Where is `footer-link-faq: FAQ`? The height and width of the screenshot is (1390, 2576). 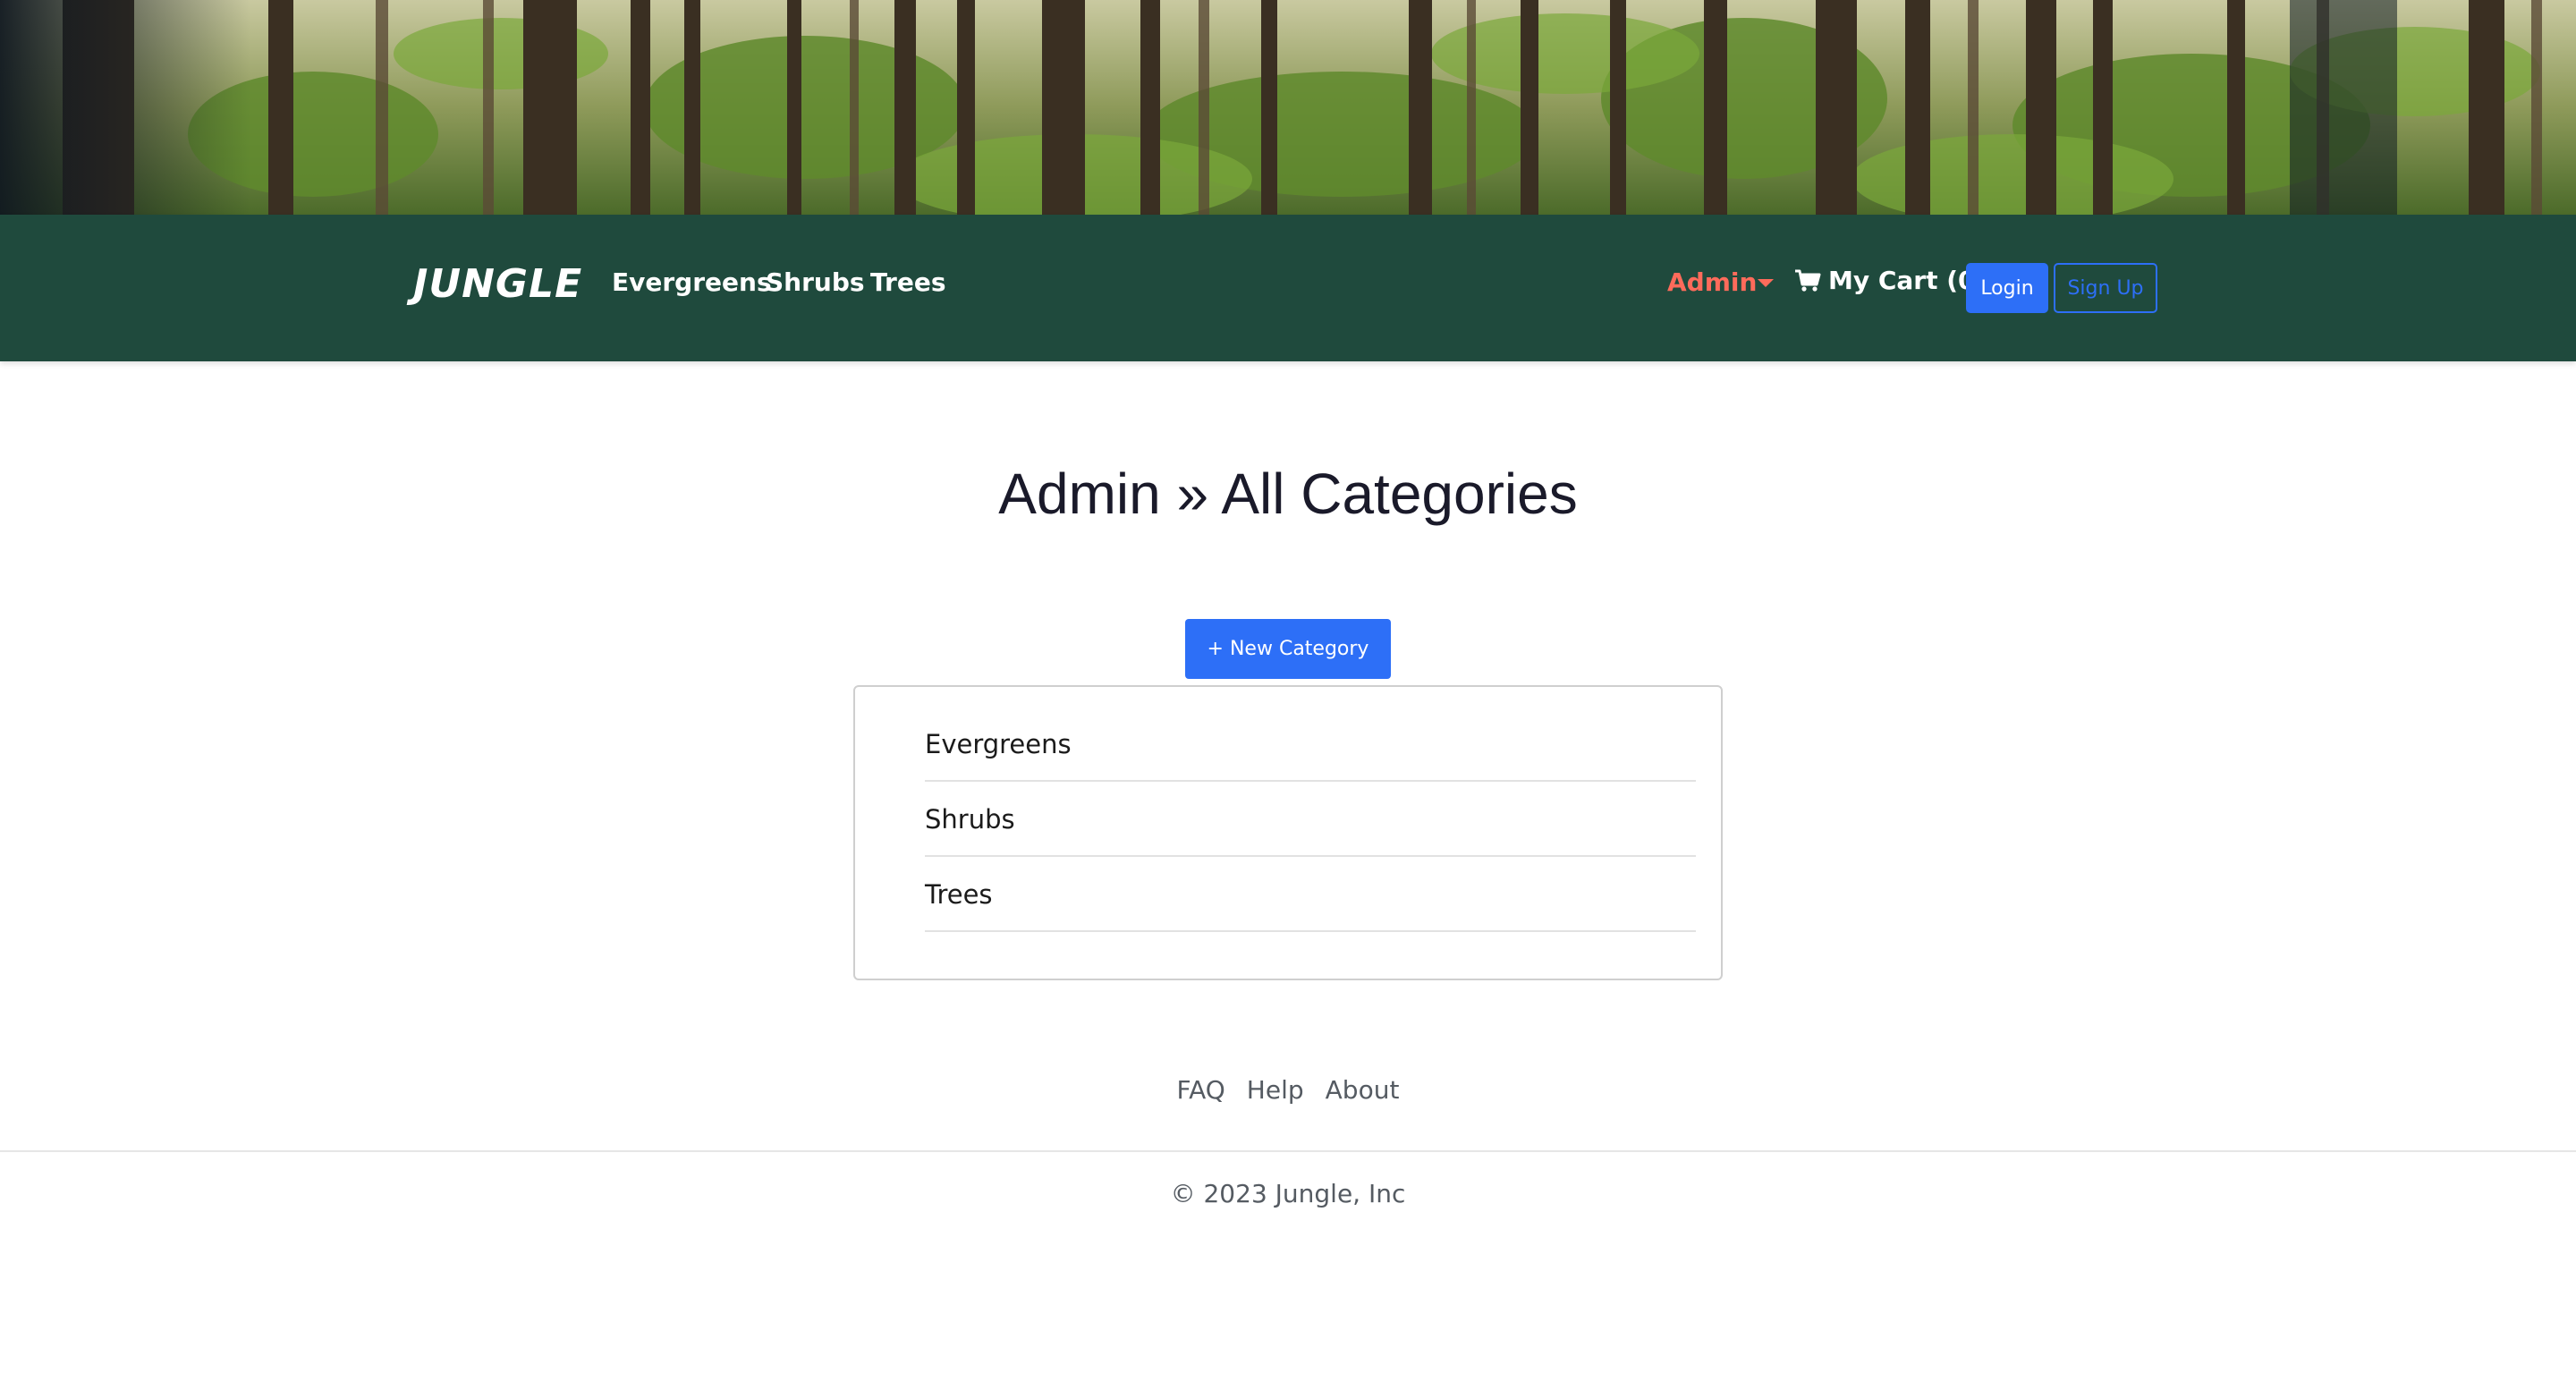 footer-link-faq: FAQ is located at coordinates (1201, 1090).